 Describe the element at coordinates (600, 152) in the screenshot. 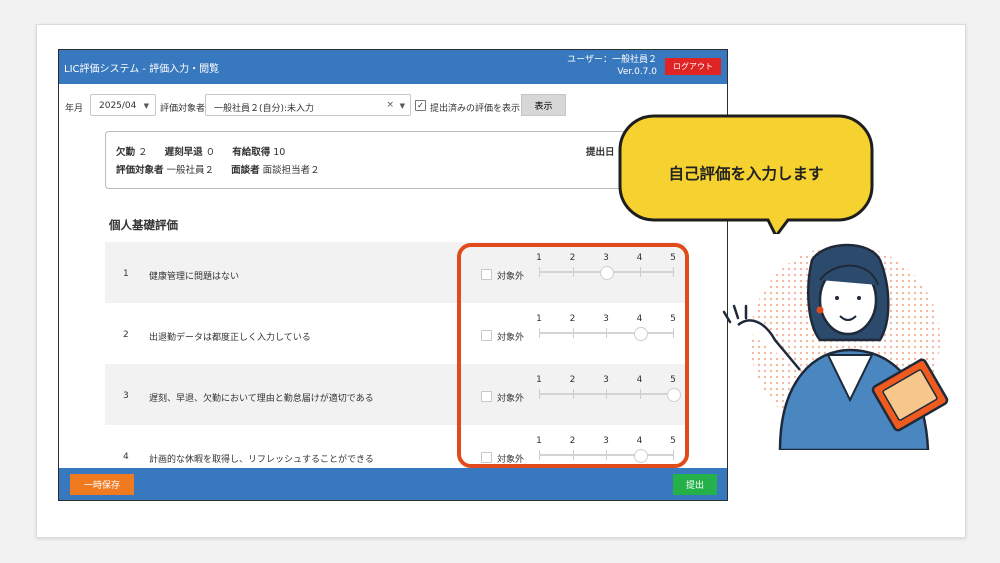

I see `submit-date-label: 提出日` at that location.